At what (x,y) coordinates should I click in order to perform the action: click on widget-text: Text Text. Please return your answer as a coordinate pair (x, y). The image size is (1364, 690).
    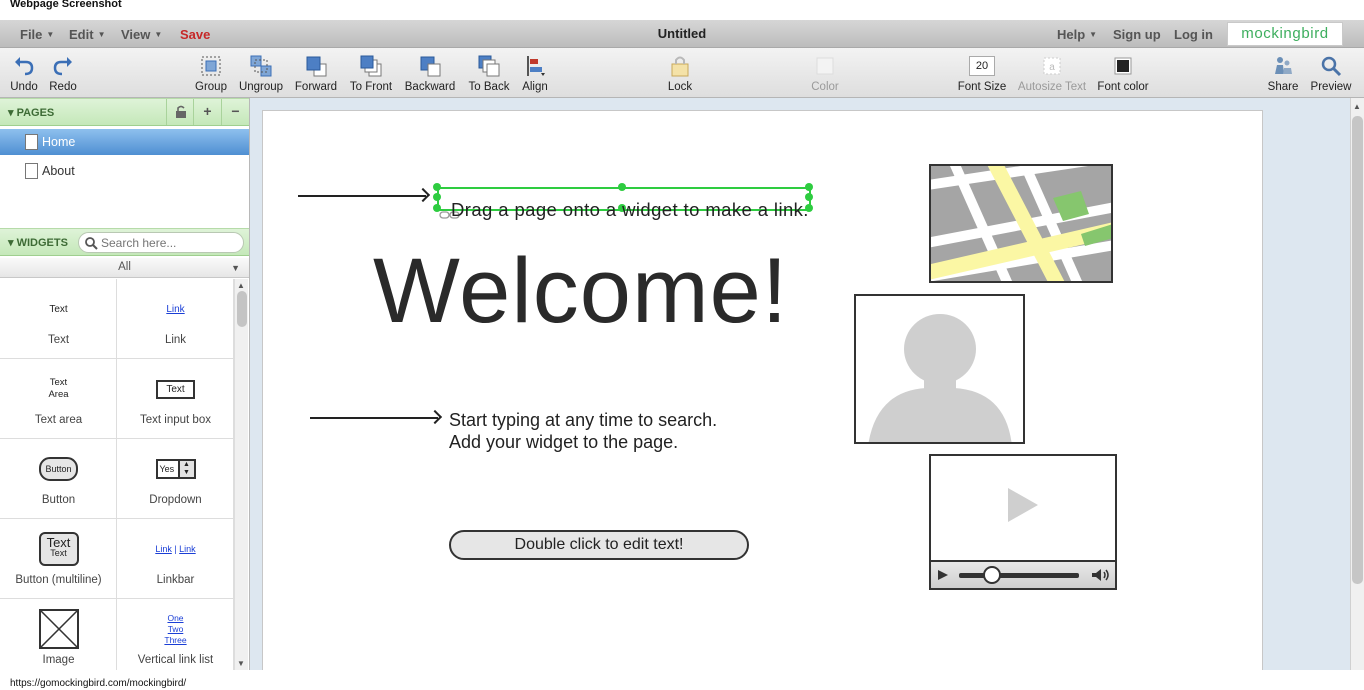
    Looking at the image, I should click on (58, 319).